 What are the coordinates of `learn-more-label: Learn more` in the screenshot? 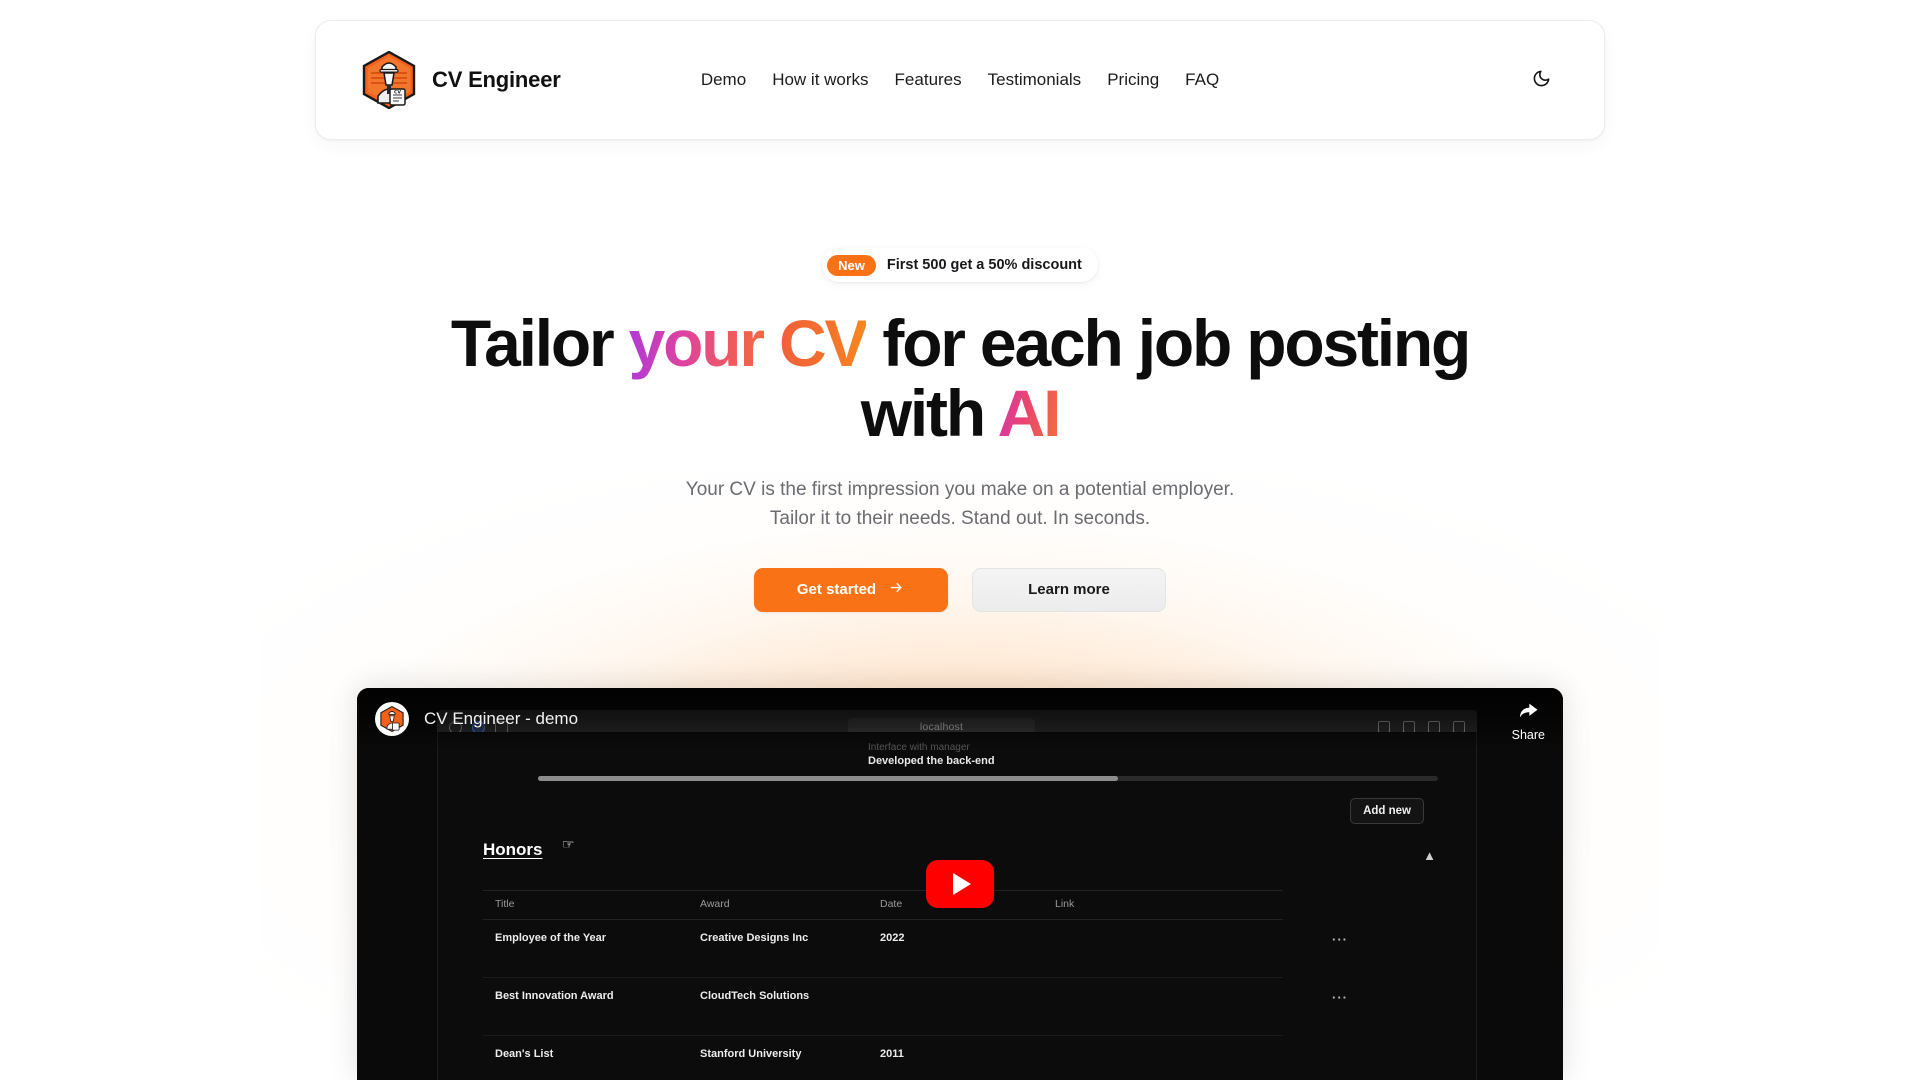 It's located at (1069, 590).